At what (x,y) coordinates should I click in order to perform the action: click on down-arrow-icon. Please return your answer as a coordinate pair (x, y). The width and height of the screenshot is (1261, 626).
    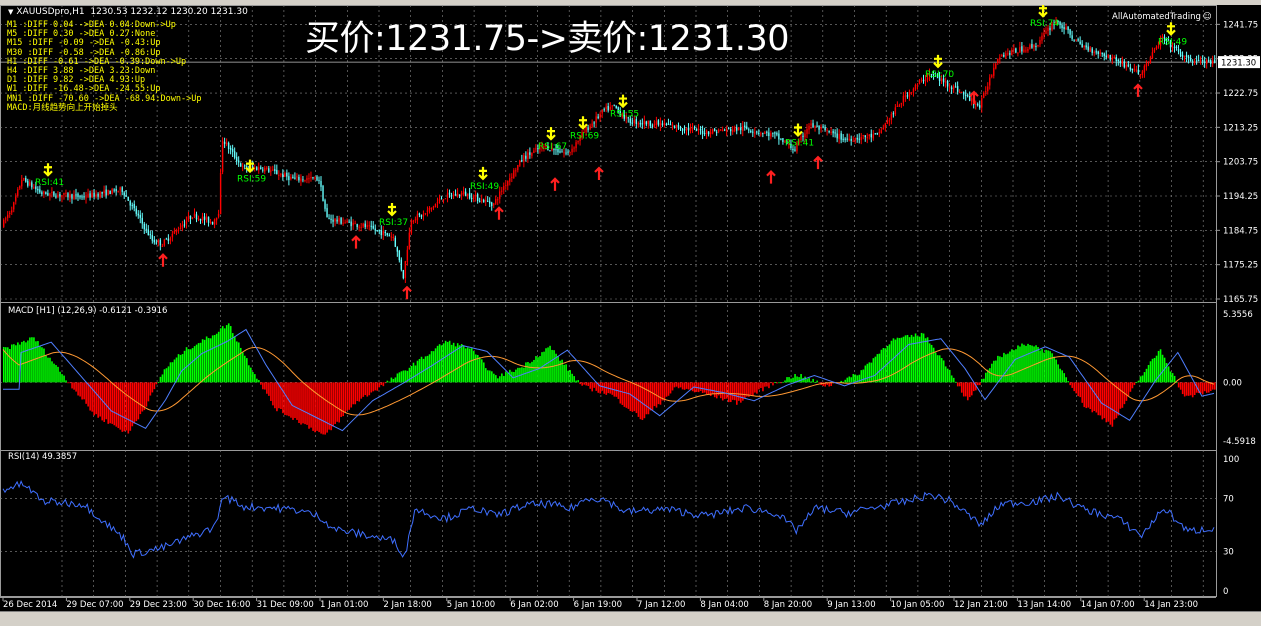
    Looking at the image, I should click on (1171, 29).